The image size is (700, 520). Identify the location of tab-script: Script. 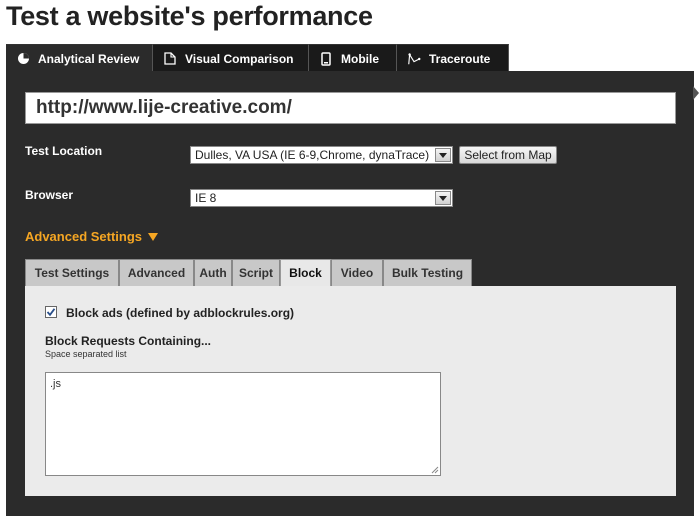
(256, 272).